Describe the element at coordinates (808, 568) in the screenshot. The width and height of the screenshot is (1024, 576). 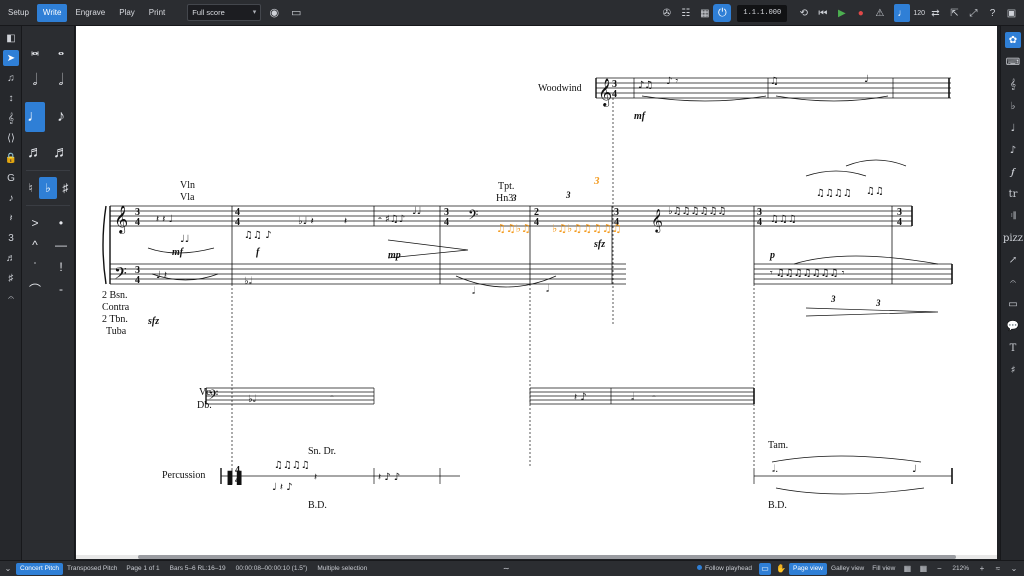
I see `page-view-button: Page view` at that location.